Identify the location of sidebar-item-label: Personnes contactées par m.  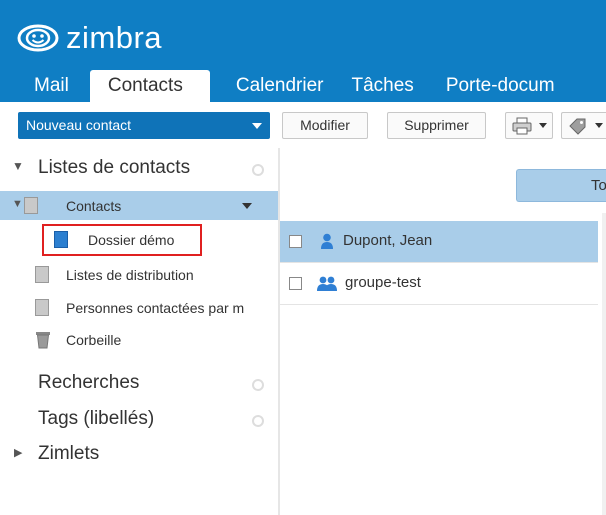
(155, 308).